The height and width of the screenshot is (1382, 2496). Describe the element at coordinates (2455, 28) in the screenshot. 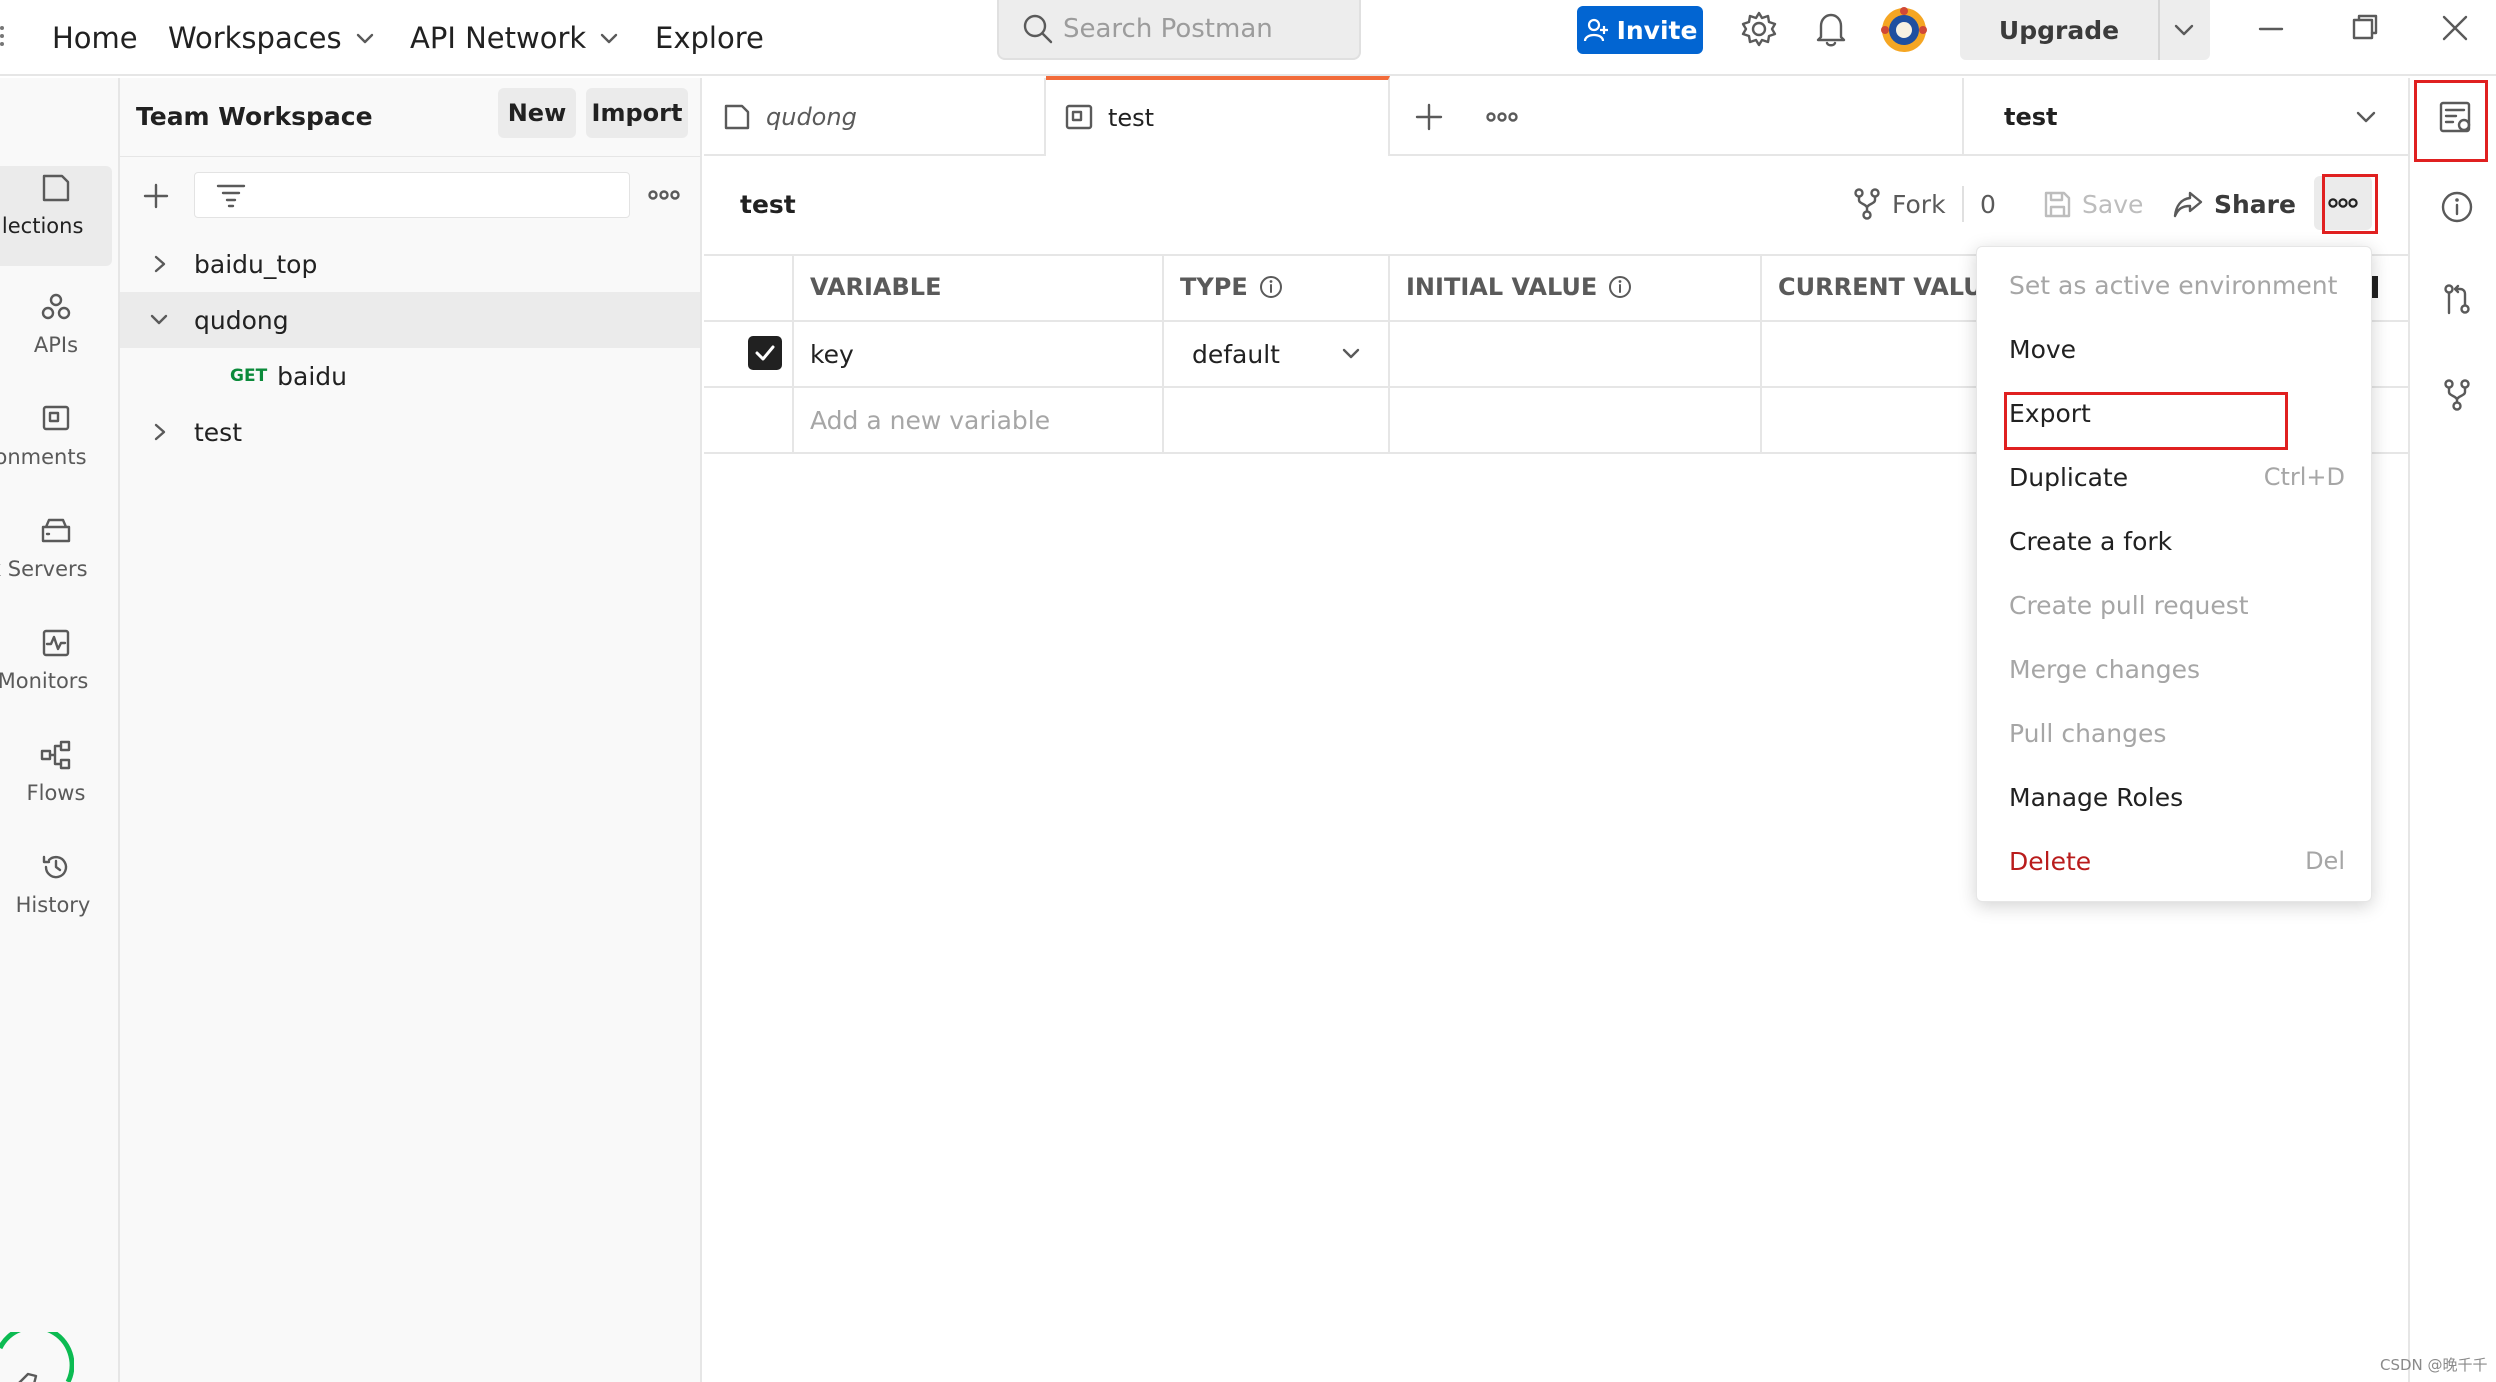

I see `close-window-icon` at that location.